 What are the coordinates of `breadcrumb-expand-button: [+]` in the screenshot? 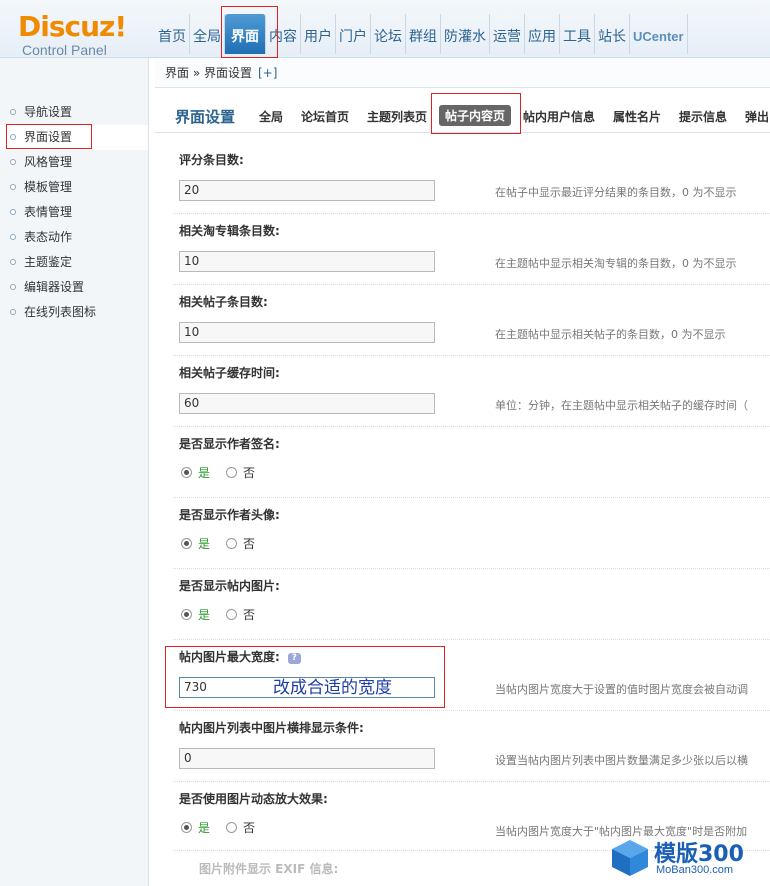 It's located at (267, 73).